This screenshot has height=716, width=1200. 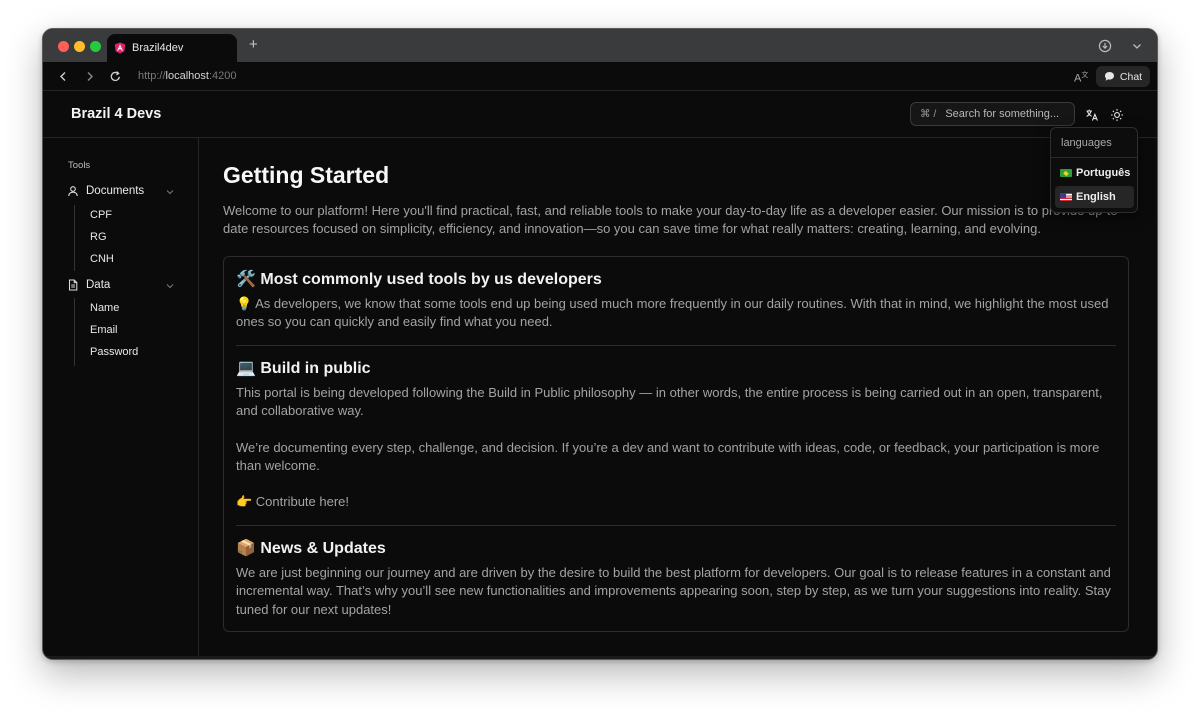 What do you see at coordinates (120, 48) in the screenshot?
I see `angular-logo-icon` at bounding box center [120, 48].